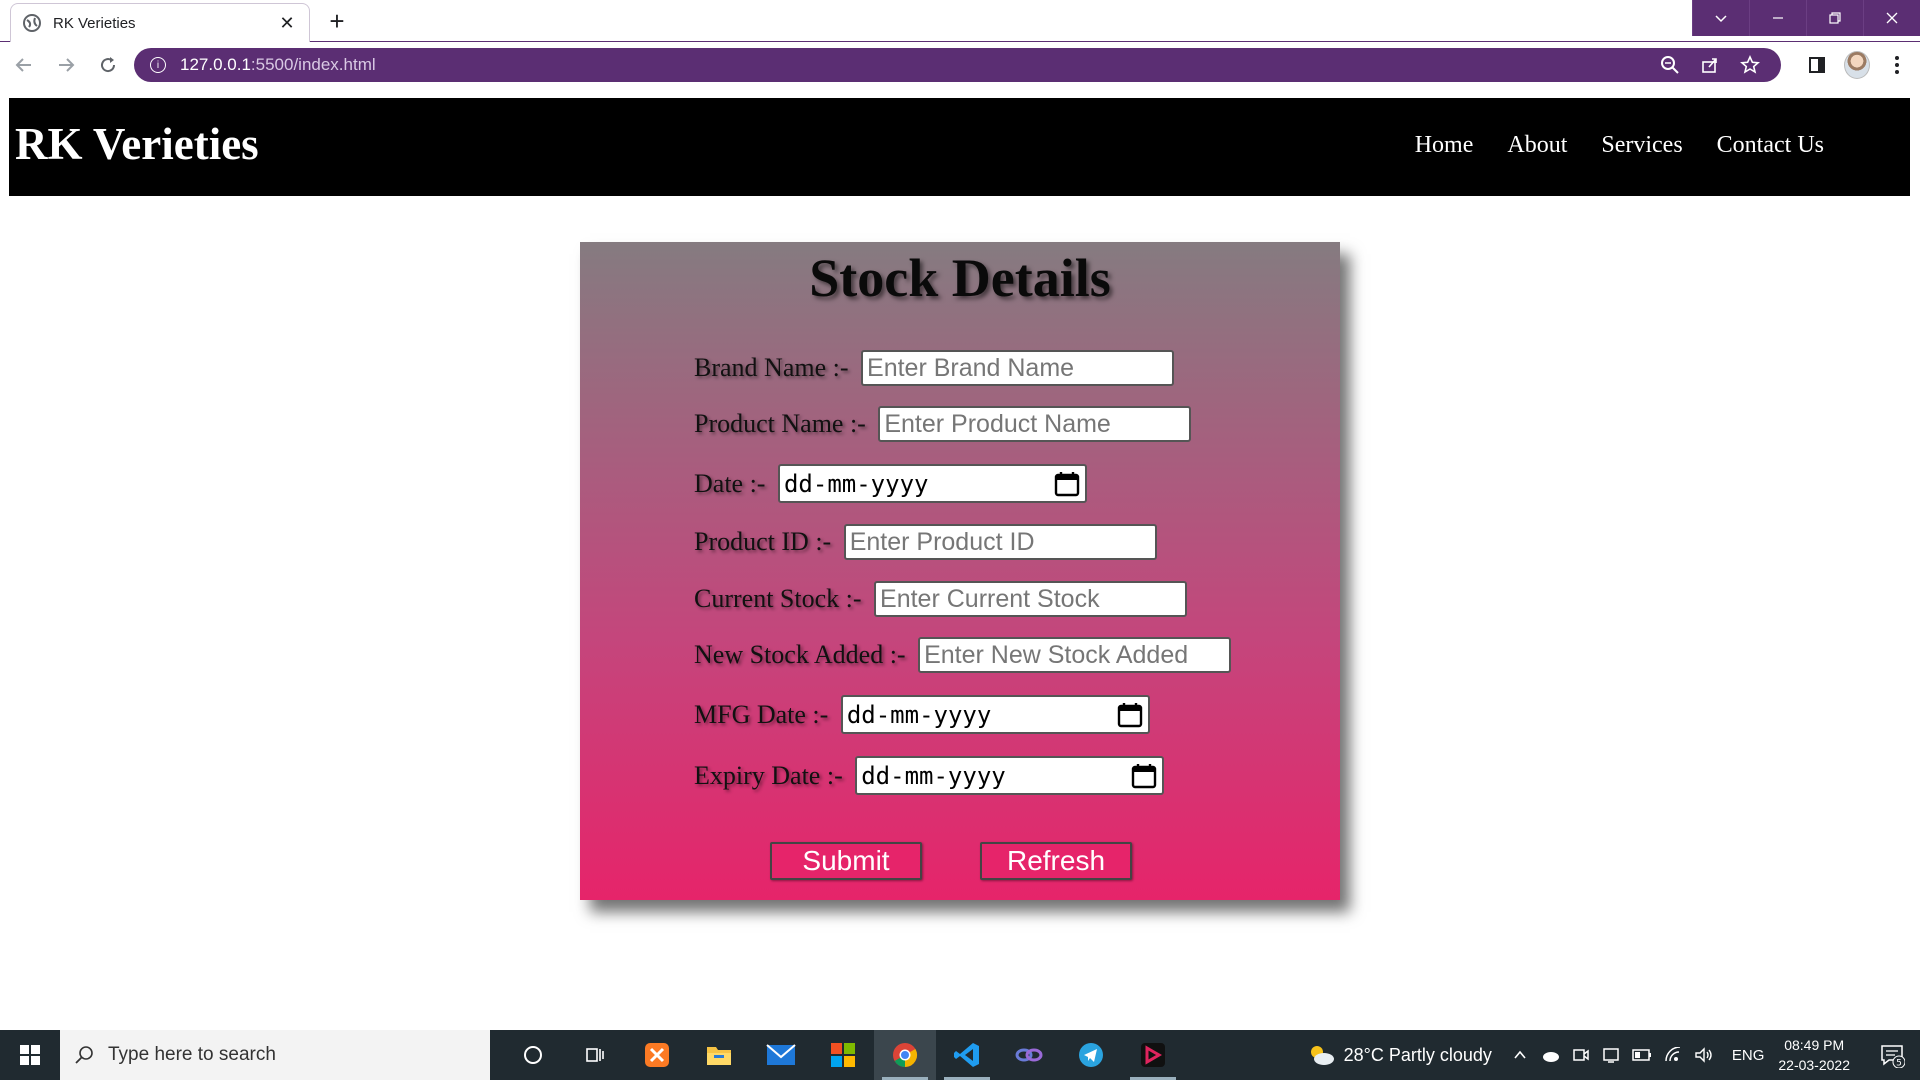  What do you see at coordinates (1417, 1054) in the screenshot?
I see `weather-text: 28°C Partly cloudy` at bounding box center [1417, 1054].